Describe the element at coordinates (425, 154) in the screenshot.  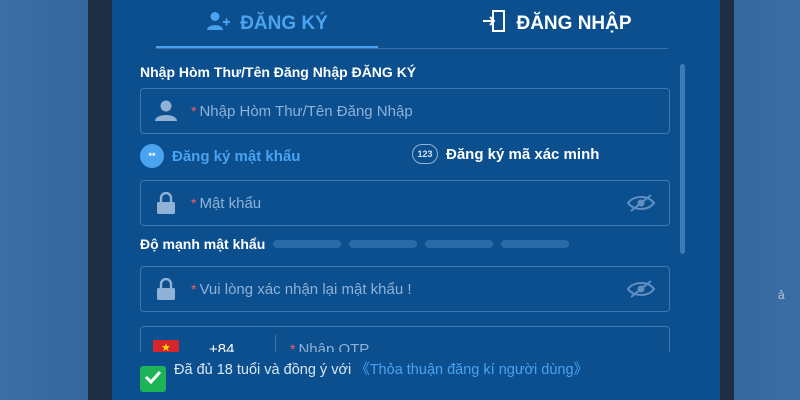
I see `code-option-badge: 123` at that location.